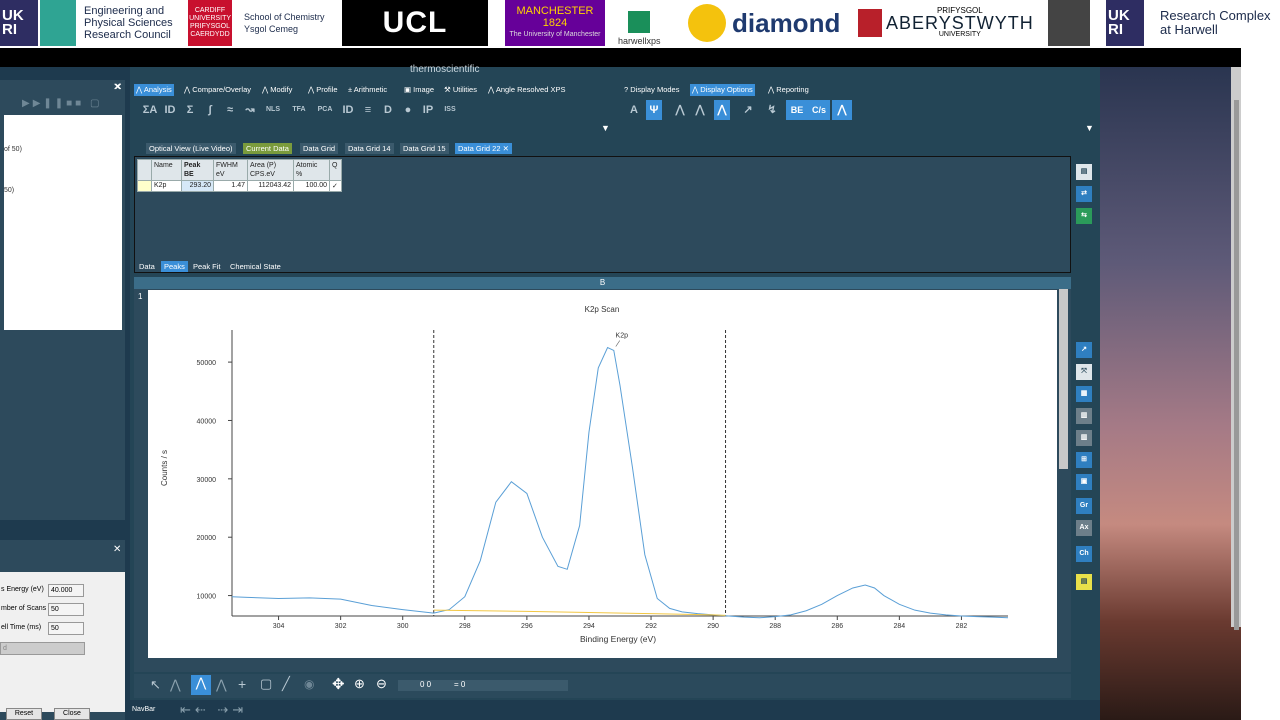  Describe the element at coordinates (255, 266) in the screenshot. I see `subtab-chemical-state: Chemical State` at that location.